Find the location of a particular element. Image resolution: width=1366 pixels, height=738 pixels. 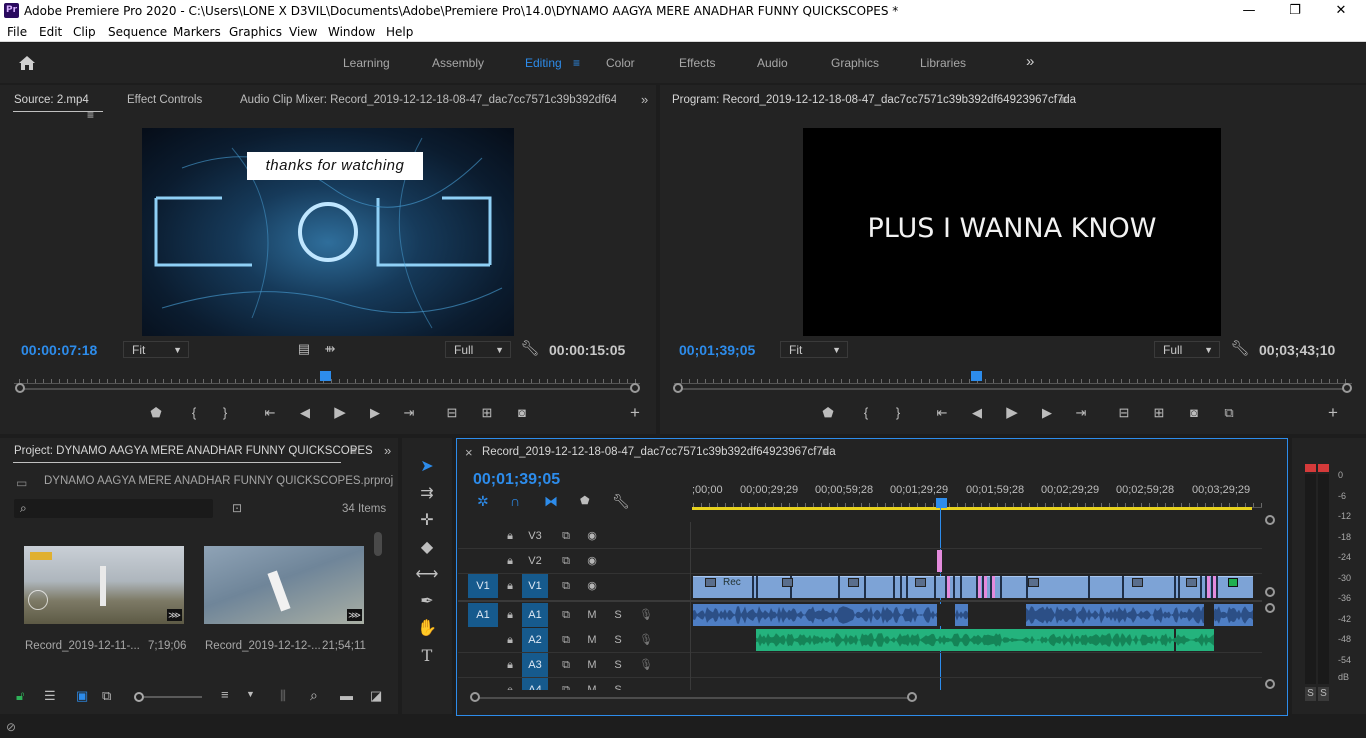

project-thumbnail-1: ⋙ is located at coordinates (104, 585).